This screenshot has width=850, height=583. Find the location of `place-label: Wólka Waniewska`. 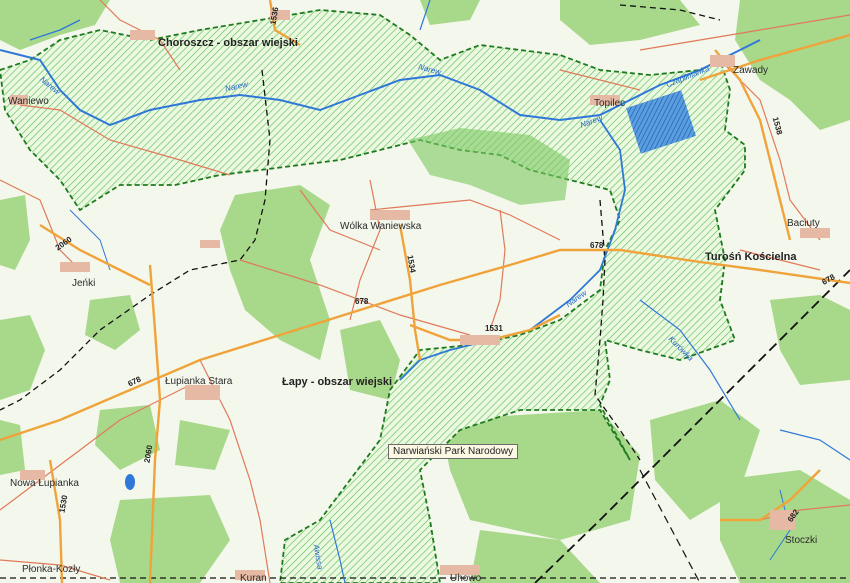

place-label: Wólka Waniewska is located at coordinates (380, 227).